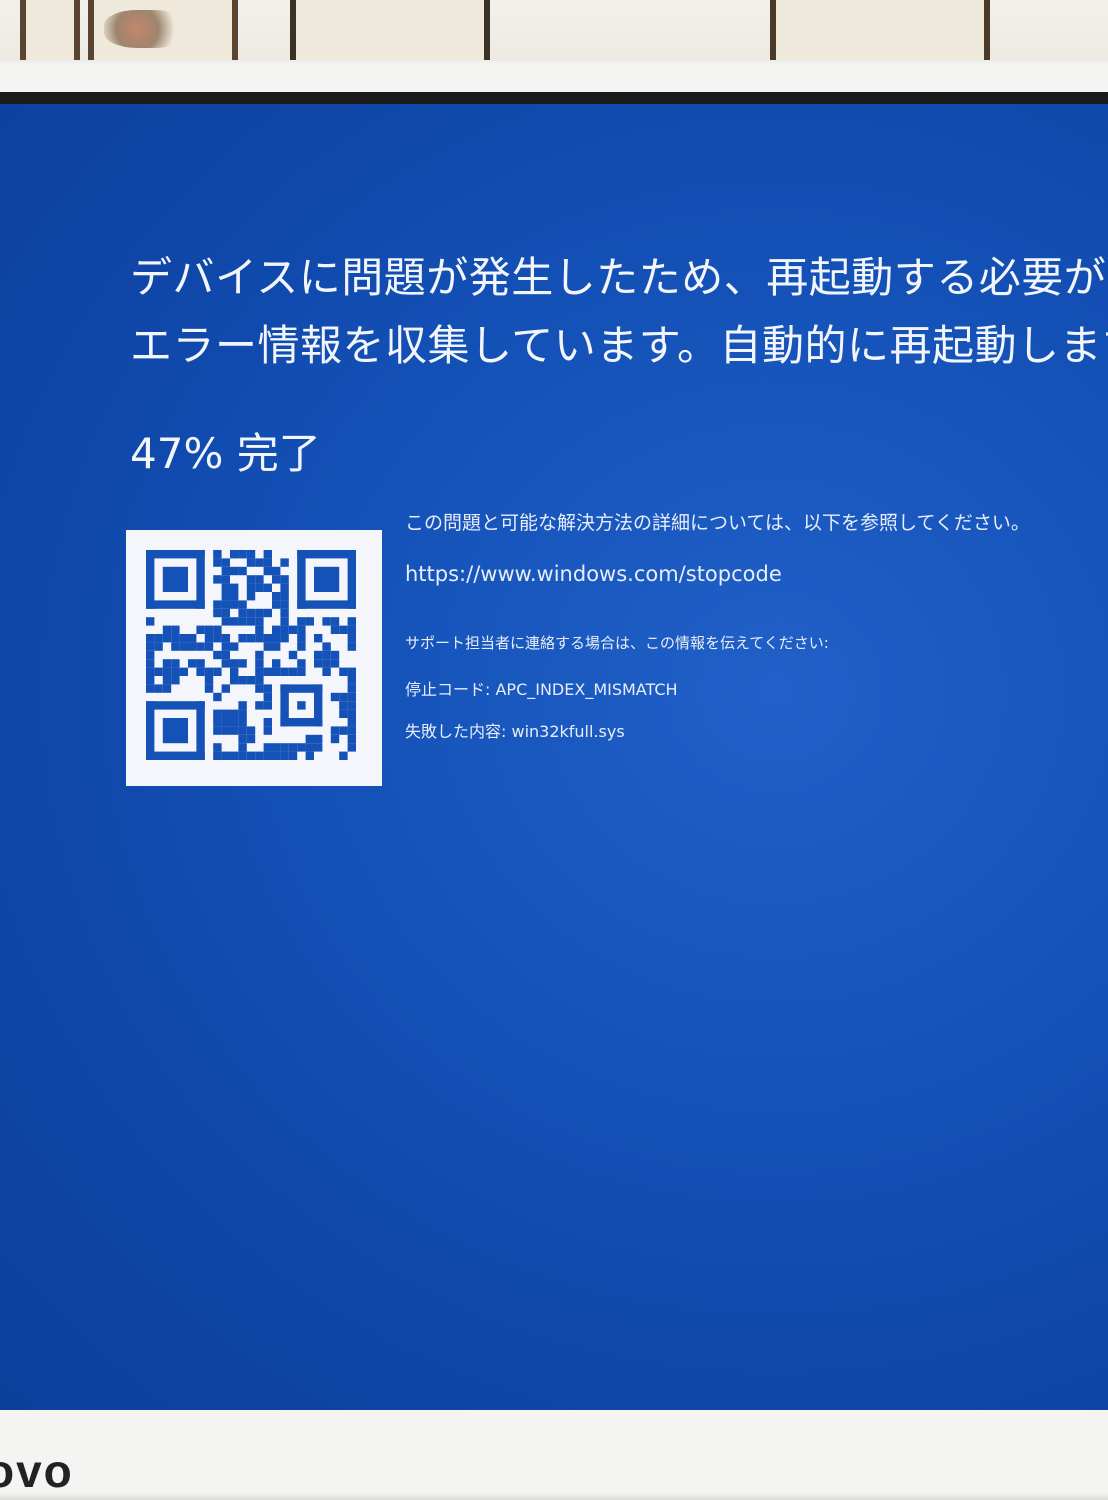 This screenshot has height=1500, width=1108. I want to click on error-headline-line2: エラー情報を収集しています。自動的に再起動します, so click(619, 345).